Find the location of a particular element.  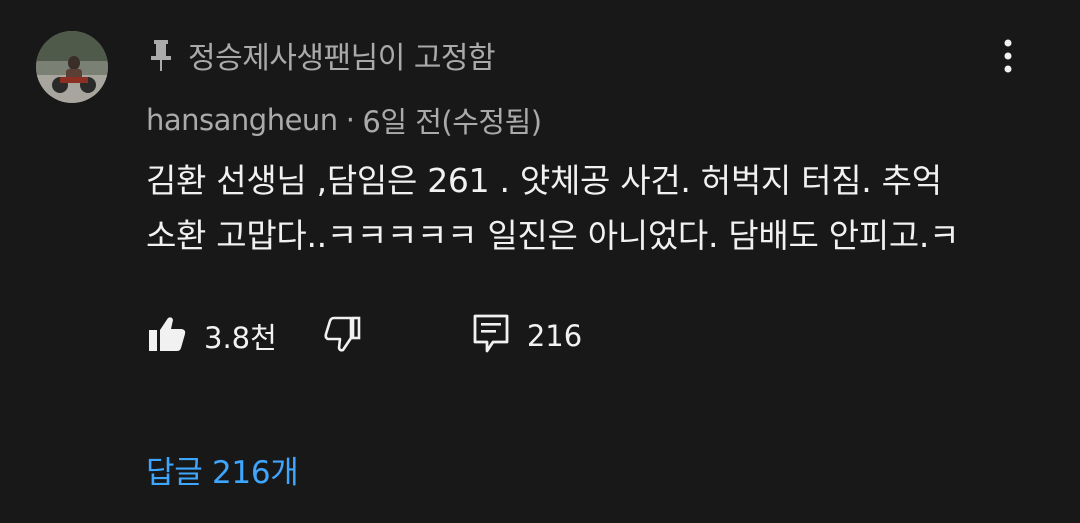

comment-actions: 3.8천 216 is located at coordinates (365, 336).